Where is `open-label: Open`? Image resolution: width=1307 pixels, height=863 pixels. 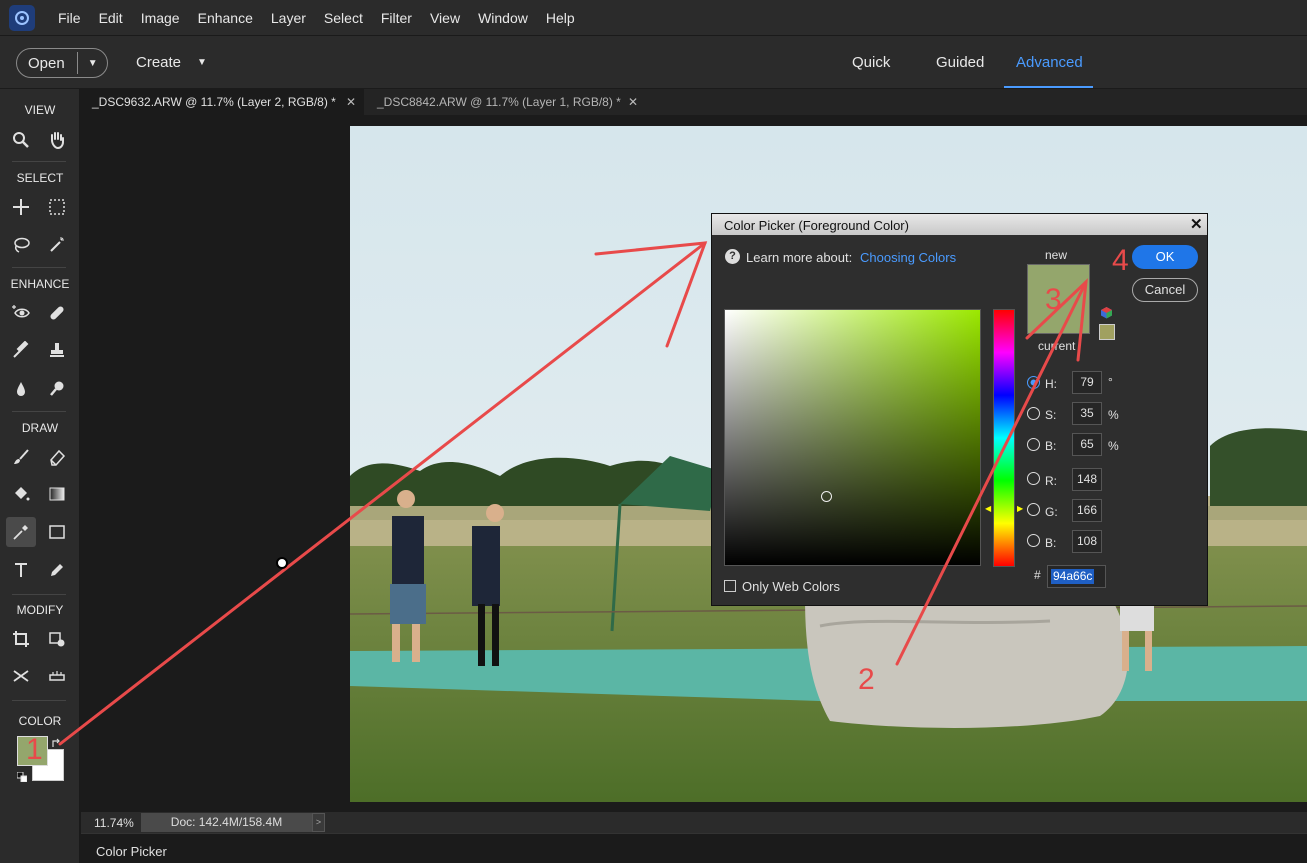
open-label: Open is located at coordinates (46, 63).